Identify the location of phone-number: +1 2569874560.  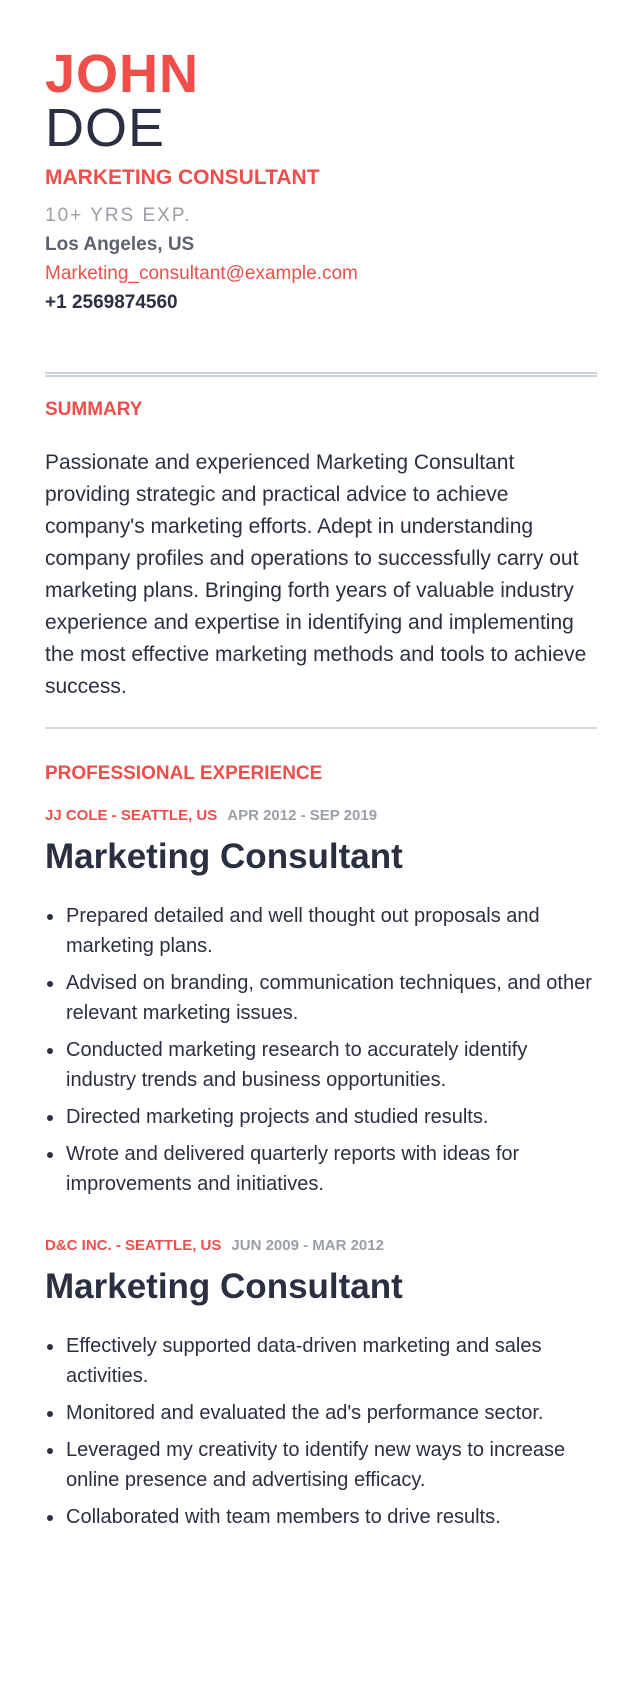
(111, 302).